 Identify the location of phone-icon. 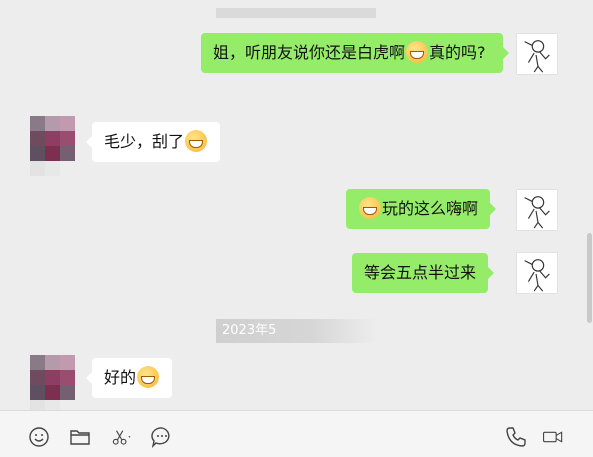
(516, 437).